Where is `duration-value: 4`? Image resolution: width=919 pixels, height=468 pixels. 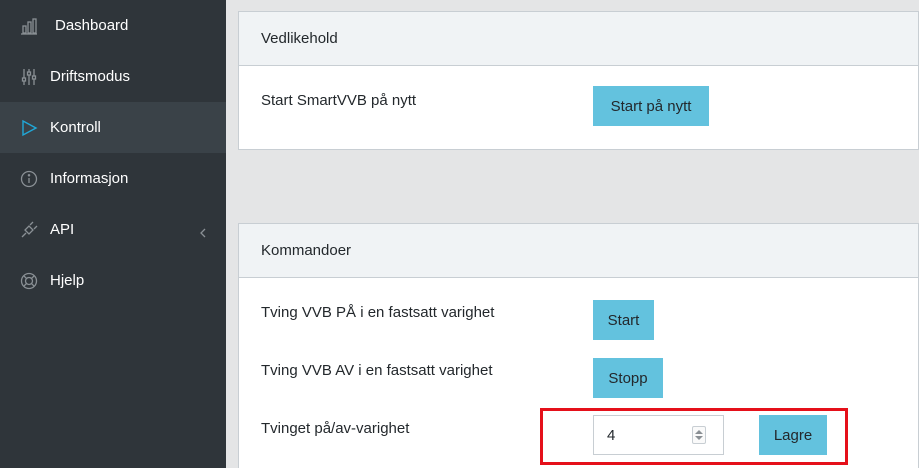 duration-value: 4 is located at coordinates (611, 435).